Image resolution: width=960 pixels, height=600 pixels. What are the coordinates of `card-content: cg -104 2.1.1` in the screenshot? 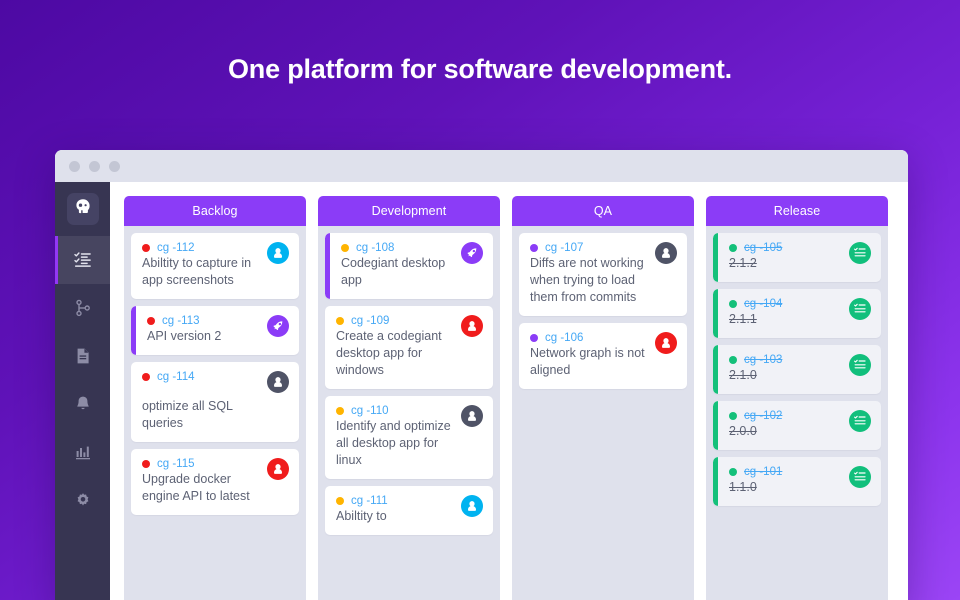 It's located at (786, 313).